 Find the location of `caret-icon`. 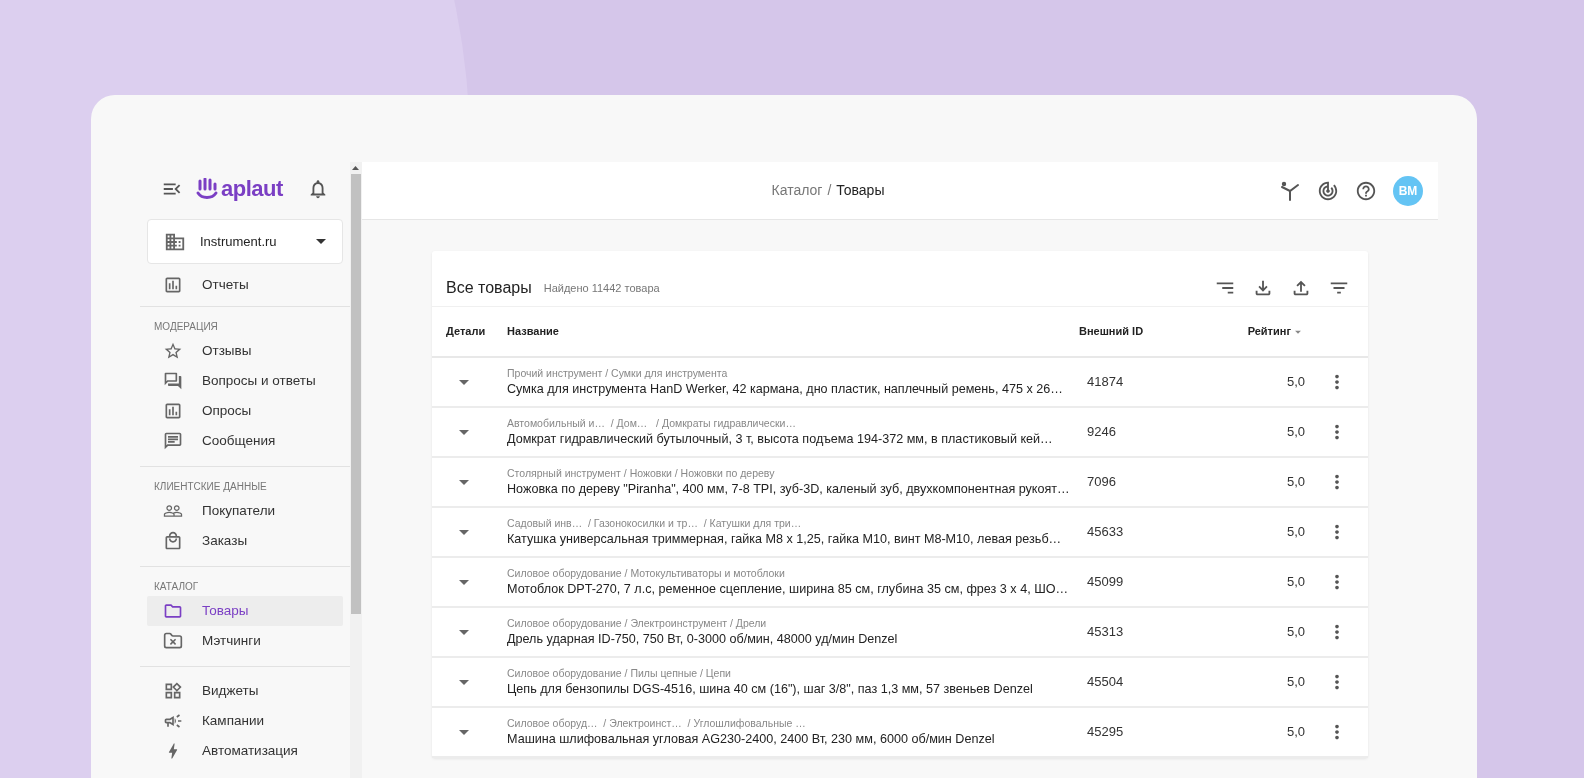

caret-icon is located at coordinates (320, 241).